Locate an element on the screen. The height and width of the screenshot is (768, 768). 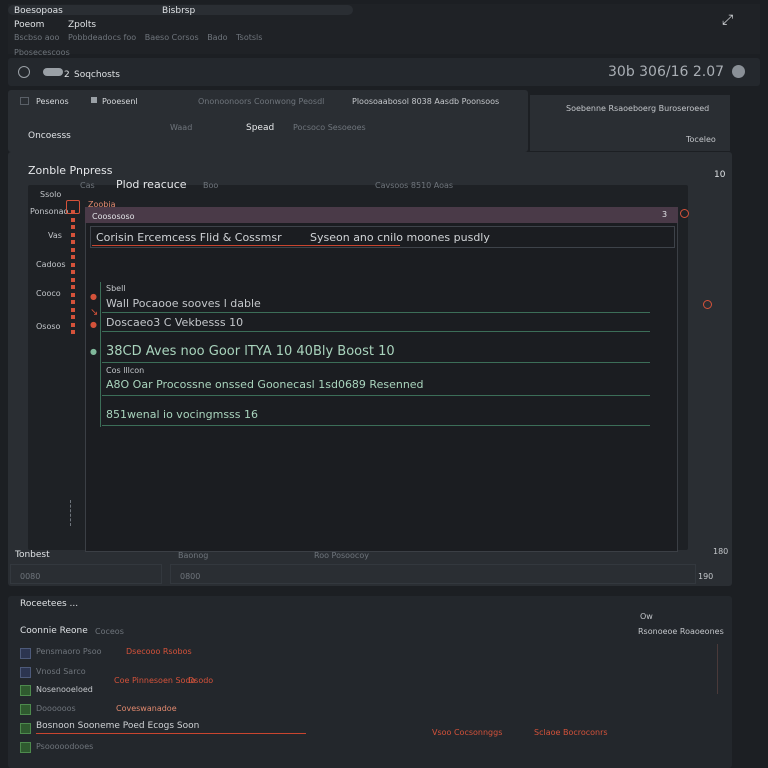
content-line: 851wenal io vocingmsss 16 is located at coordinates (182, 414).